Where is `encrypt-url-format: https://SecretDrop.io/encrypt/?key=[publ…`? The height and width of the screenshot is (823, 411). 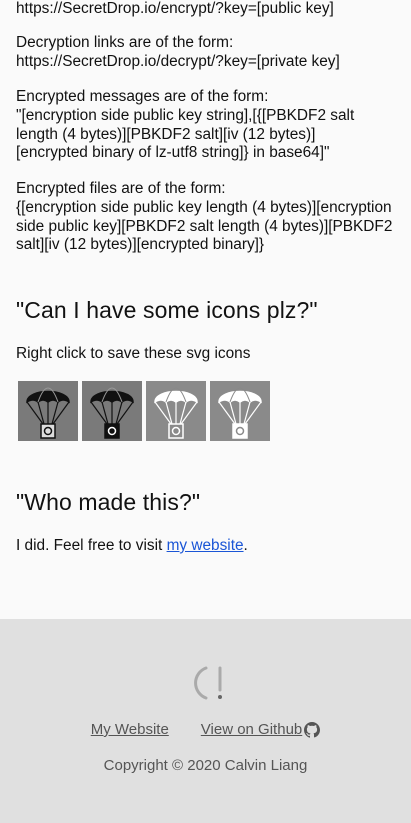
encrypt-url-format: https://SecretDrop.io/encrypt/?key=[publ… is located at coordinates (175, 8).